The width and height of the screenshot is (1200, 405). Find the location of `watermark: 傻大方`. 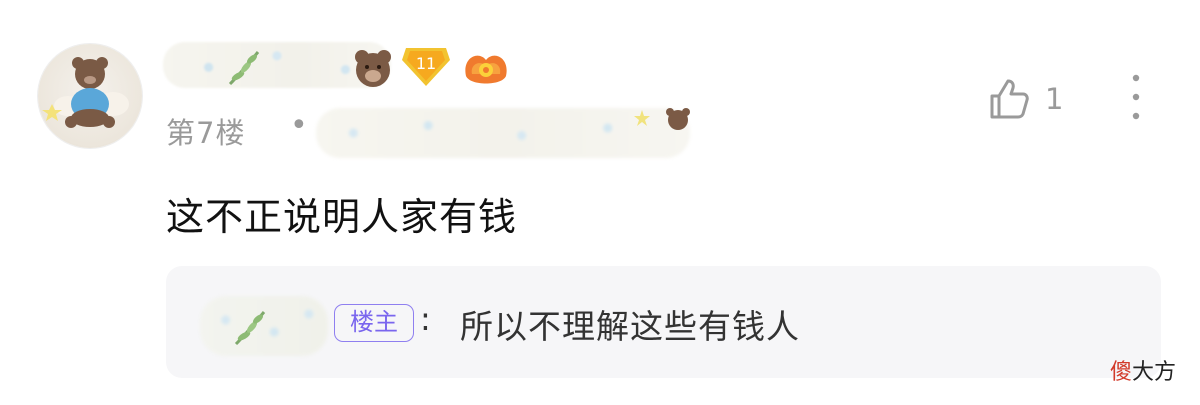

watermark: 傻大方 is located at coordinates (1143, 370).